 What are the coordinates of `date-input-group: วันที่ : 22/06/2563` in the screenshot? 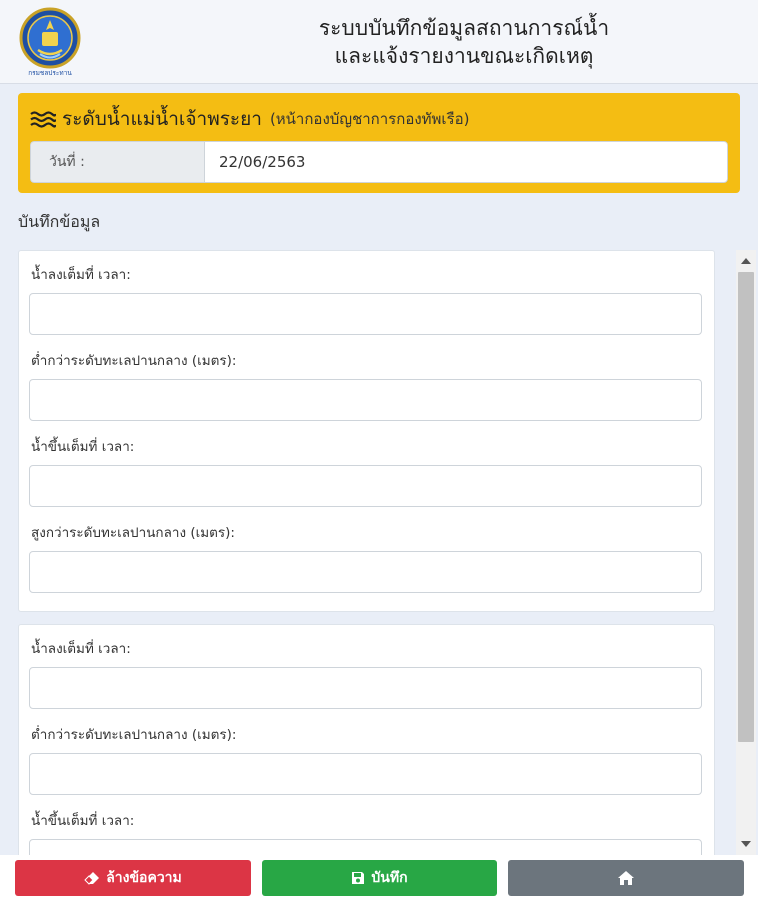 It's located at (379, 162).